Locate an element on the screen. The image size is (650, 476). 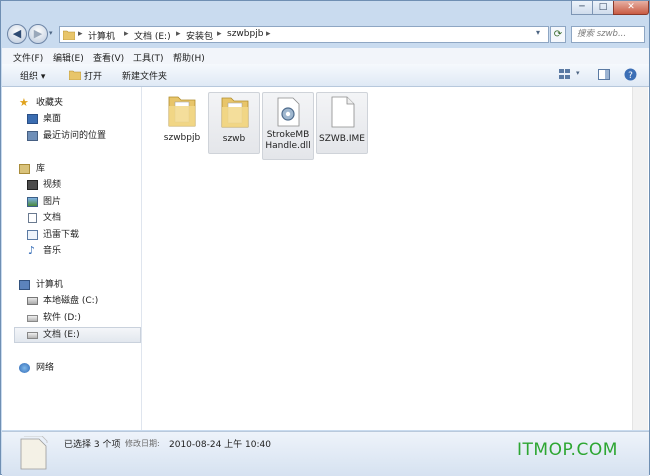
file-name: szwb is located at coordinates (234, 139).